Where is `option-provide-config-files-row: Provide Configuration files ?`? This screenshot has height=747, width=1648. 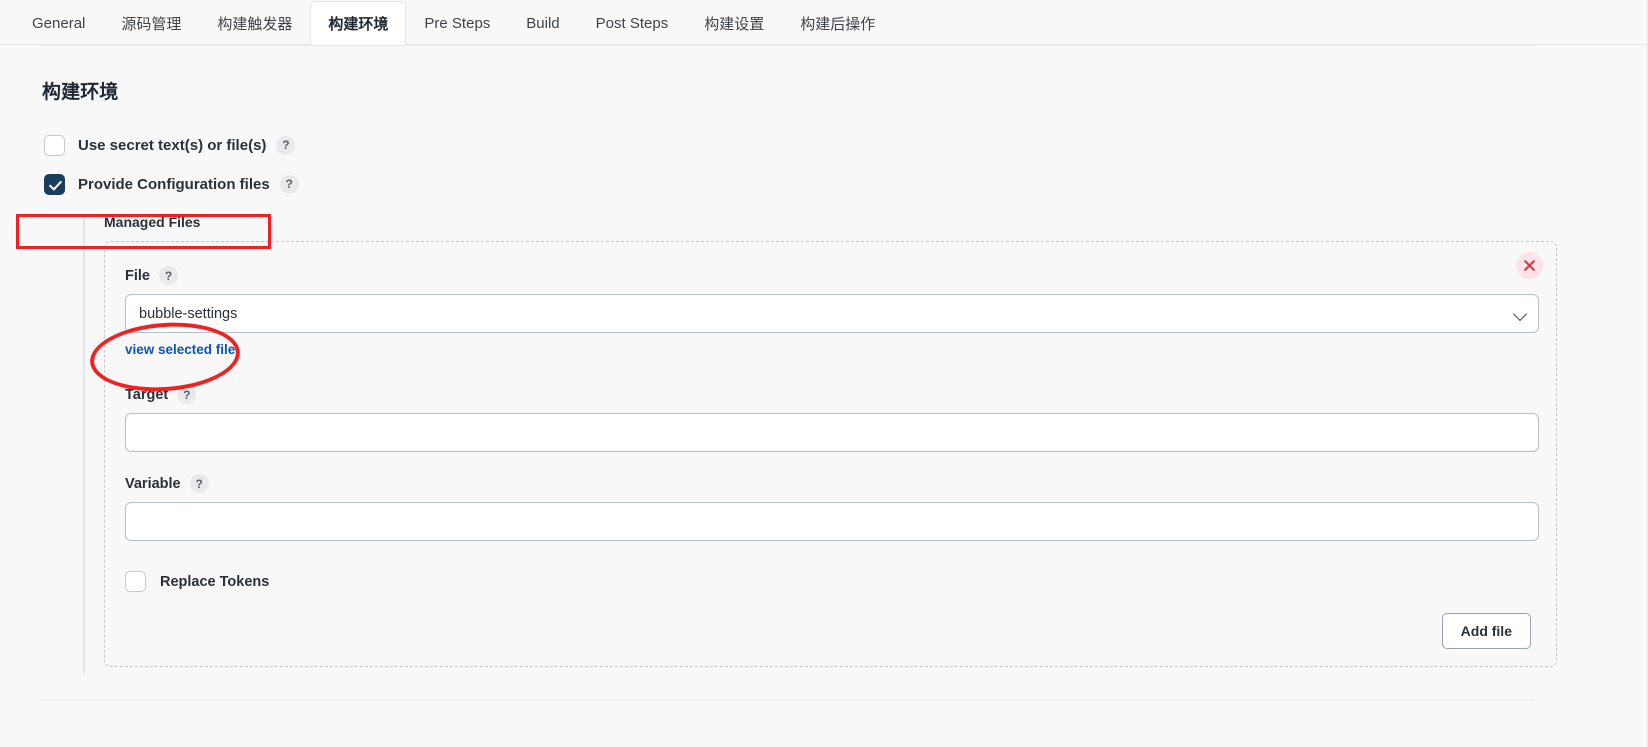
option-provide-config-files-row: Provide Configuration files ? is located at coordinates (831, 184).